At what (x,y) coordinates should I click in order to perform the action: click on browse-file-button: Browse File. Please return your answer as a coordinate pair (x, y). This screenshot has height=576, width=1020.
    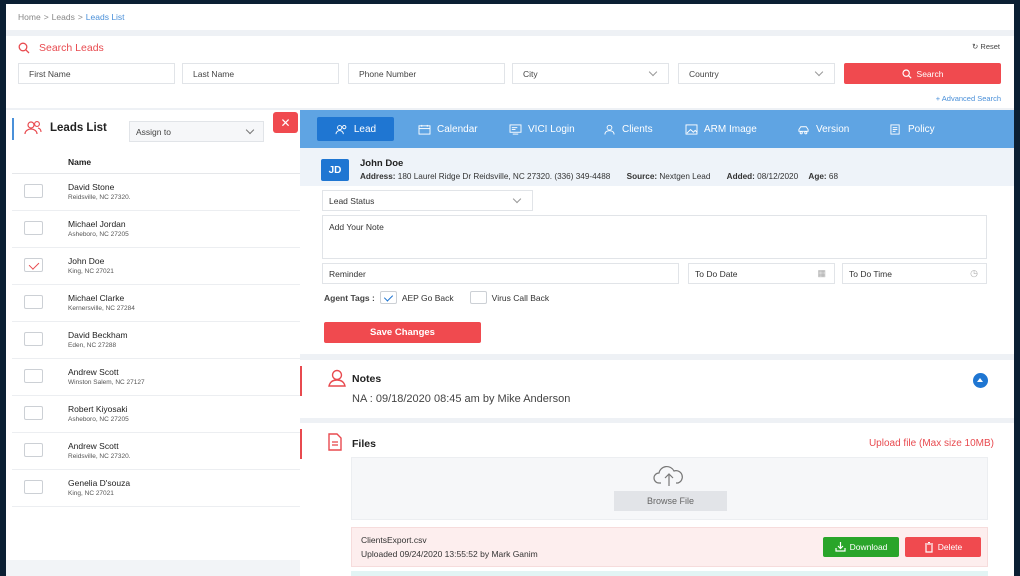
    Looking at the image, I should click on (670, 501).